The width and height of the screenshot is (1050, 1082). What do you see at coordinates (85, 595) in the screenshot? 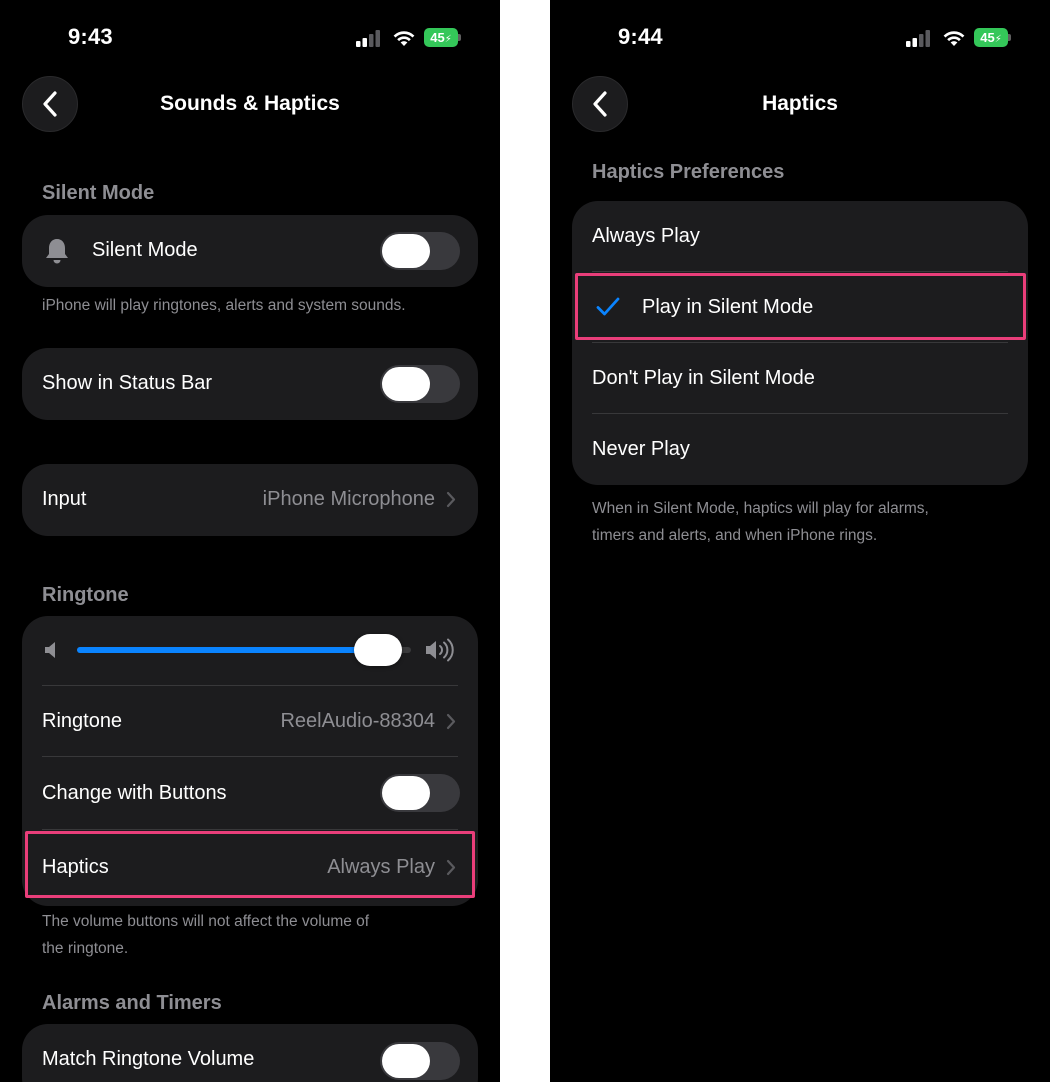
I see `section-header-ringtone: Ringtone` at bounding box center [85, 595].